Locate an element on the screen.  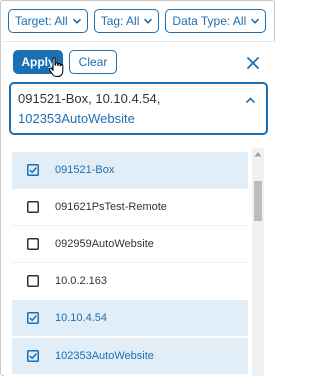
close-icon is located at coordinates (253, 63).